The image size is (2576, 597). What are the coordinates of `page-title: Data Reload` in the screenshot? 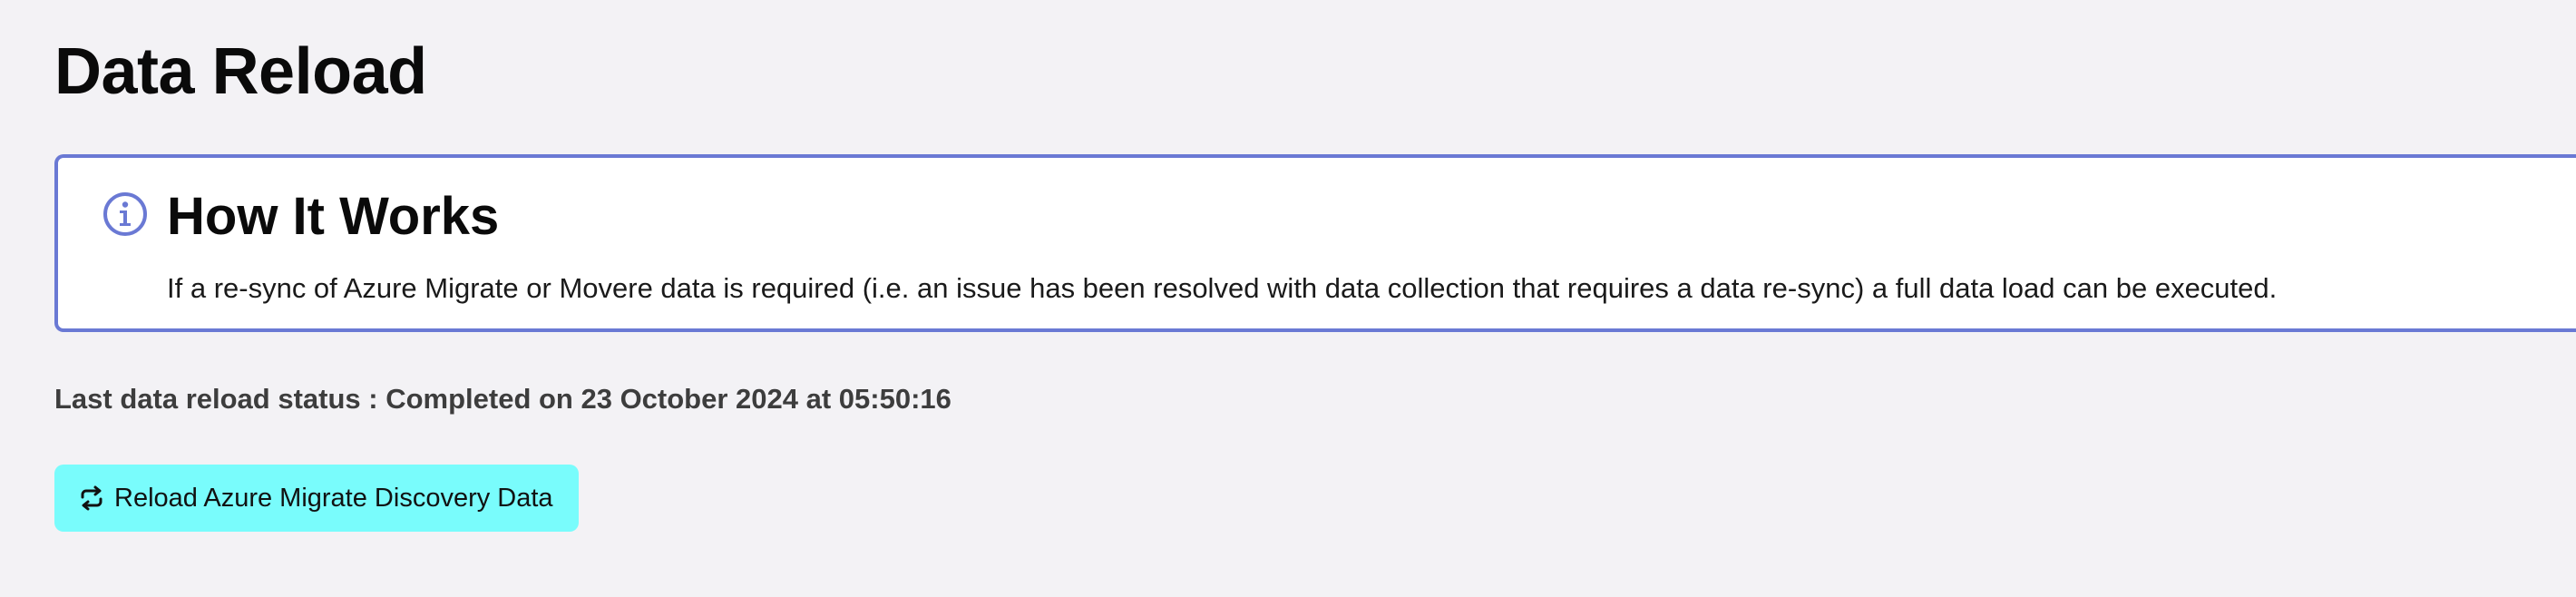 It's located at (240, 72).